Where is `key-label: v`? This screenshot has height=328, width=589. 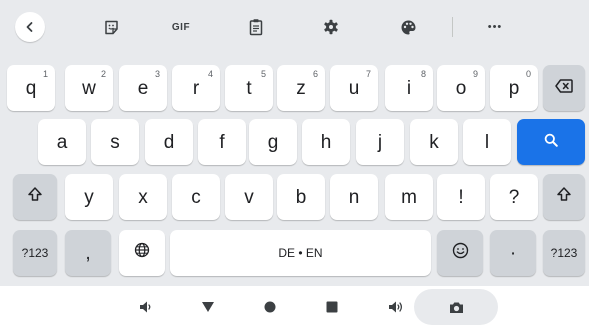 key-label: v is located at coordinates (249, 197).